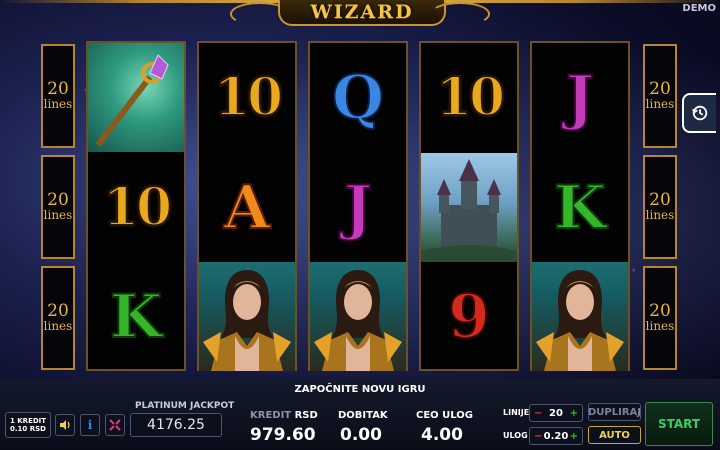 The height and width of the screenshot is (450, 720). I want to click on demo-badge: DEMO, so click(699, 8).